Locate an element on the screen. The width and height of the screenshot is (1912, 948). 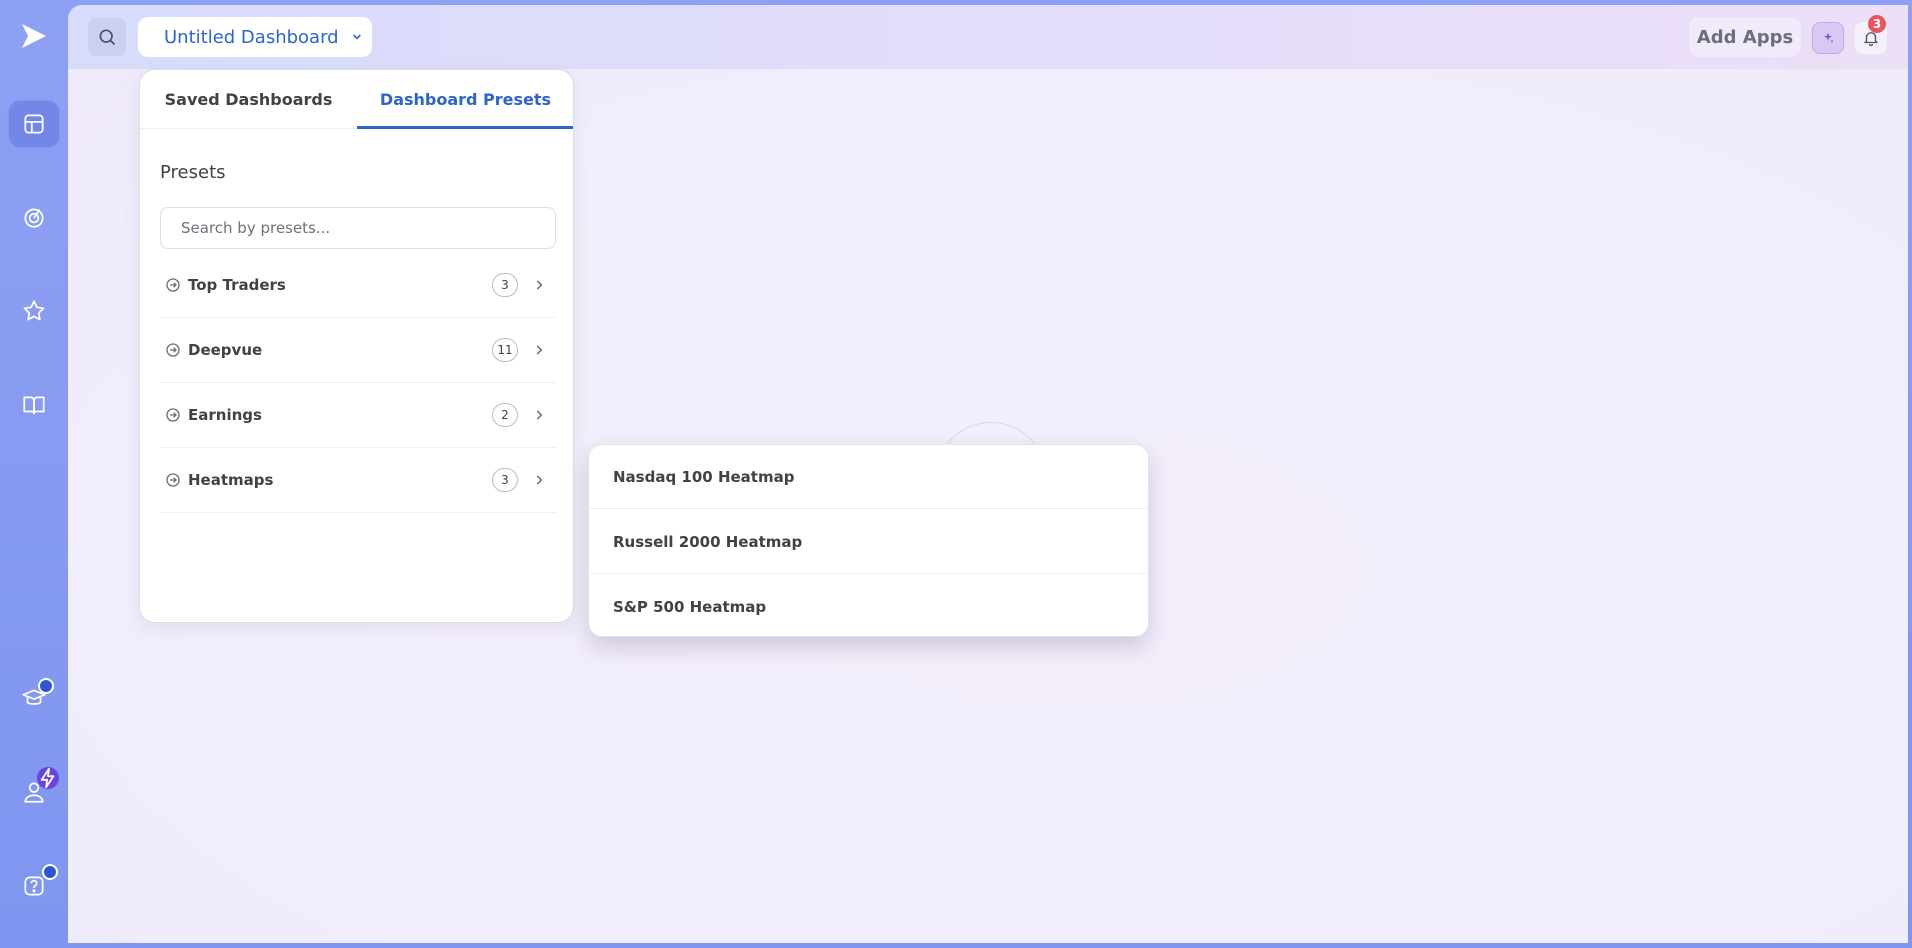
preset-count-badge: 11 is located at coordinates (505, 350).